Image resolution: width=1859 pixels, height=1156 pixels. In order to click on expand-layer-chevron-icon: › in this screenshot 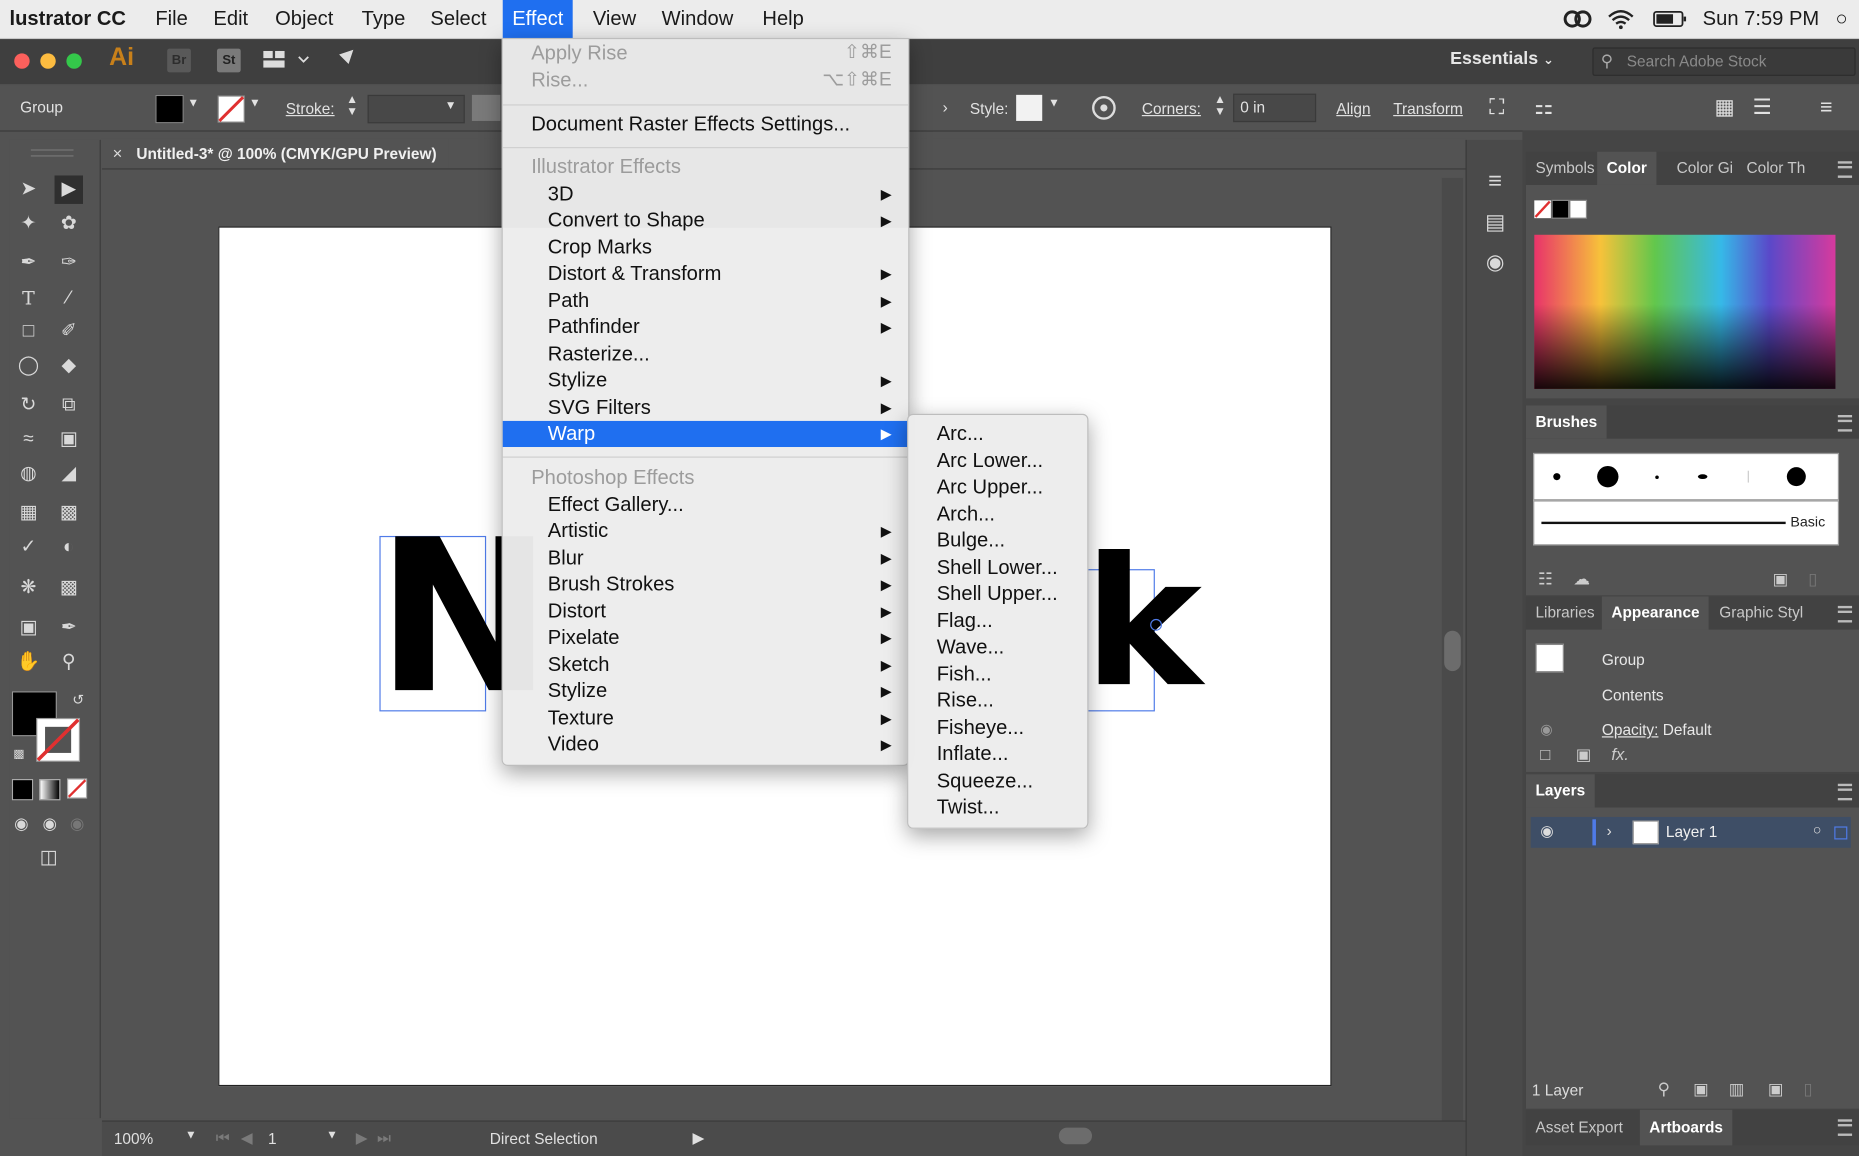, I will do `click(1609, 831)`.